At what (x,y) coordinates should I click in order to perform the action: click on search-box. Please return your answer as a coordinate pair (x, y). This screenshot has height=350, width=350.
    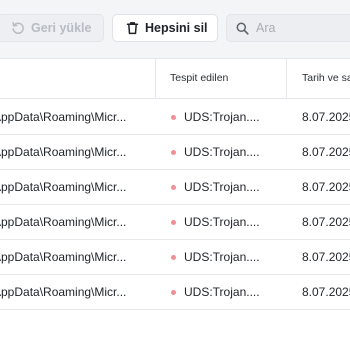
    Looking at the image, I should click on (288, 28).